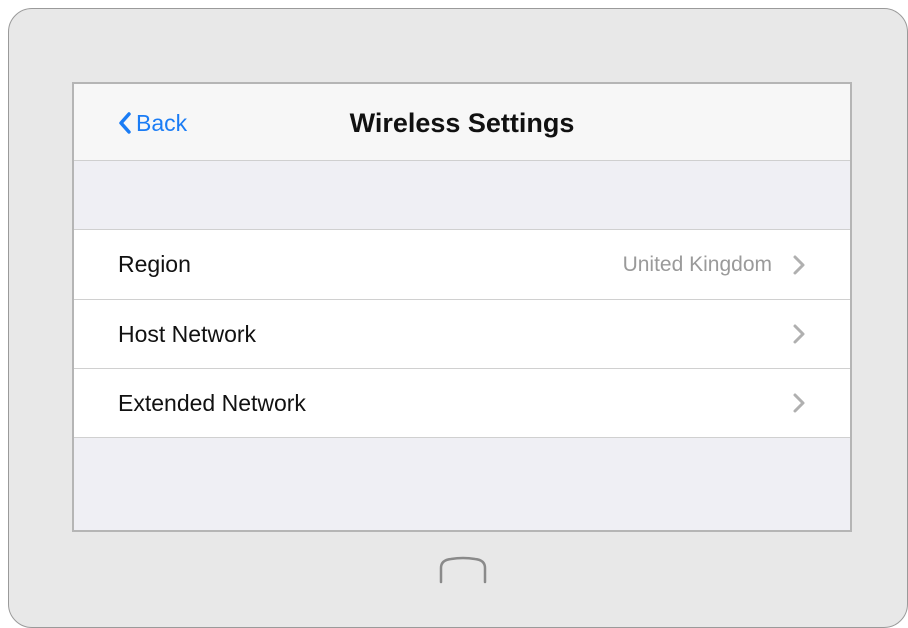 This screenshot has width=908, height=628. Describe the element at coordinates (463, 570) in the screenshot. I see `home-button-icon` at that location.